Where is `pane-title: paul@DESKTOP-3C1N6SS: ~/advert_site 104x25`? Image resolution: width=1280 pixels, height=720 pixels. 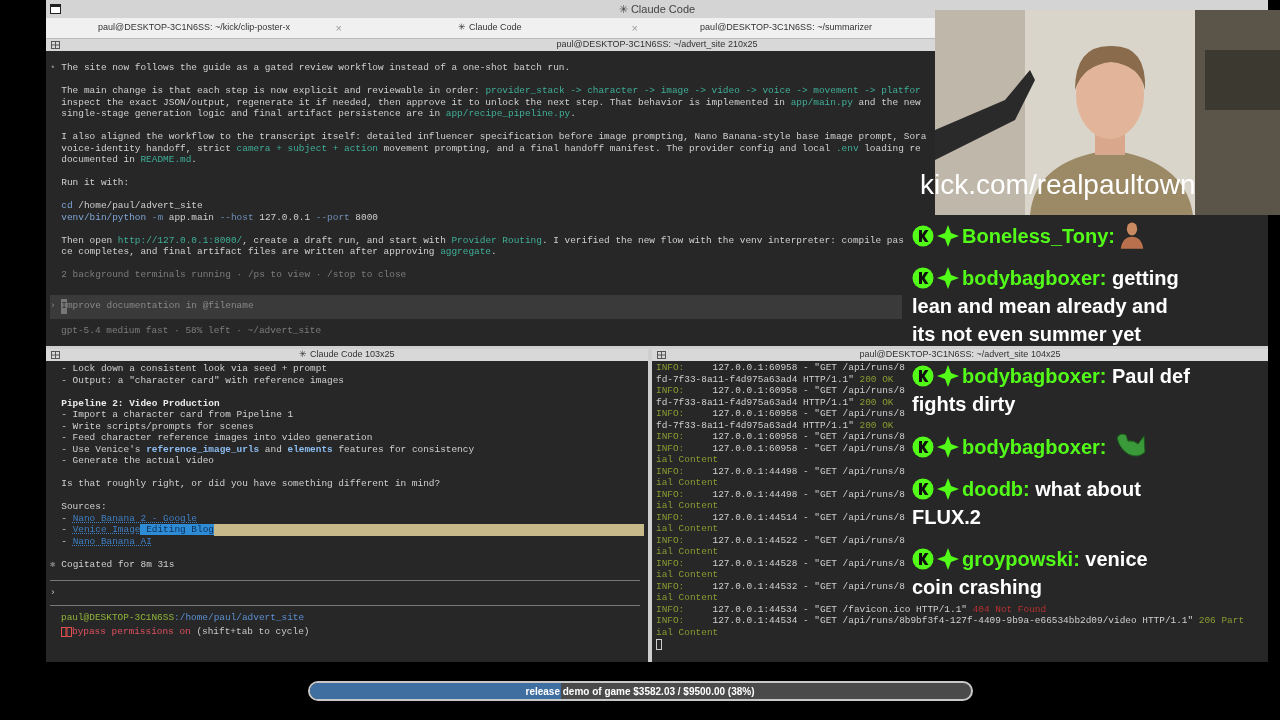 pane-title: paul@DESKTOP-3C1N6SS: ~/advert_site 104x25 is located at coordinates (960, 355).